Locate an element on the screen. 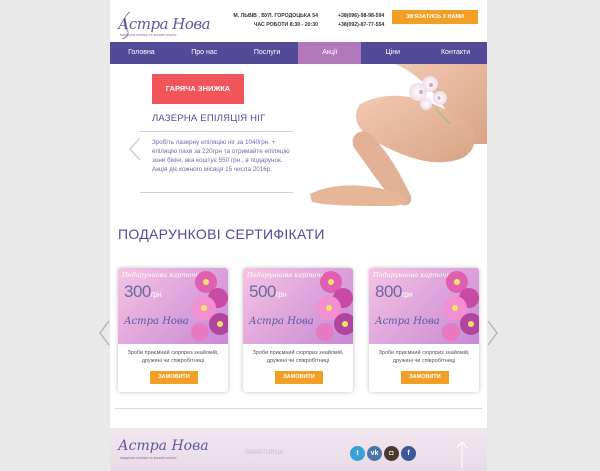  footer-logo-subtitle: медична клініка та косметологія is located at coordinates (148, 458).